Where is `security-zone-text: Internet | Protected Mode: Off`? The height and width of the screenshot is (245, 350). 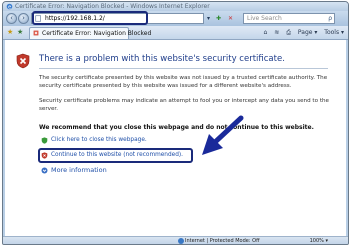
security-zone-text: Internet | Protected Mode: Off is located at coordinates (222, 241).